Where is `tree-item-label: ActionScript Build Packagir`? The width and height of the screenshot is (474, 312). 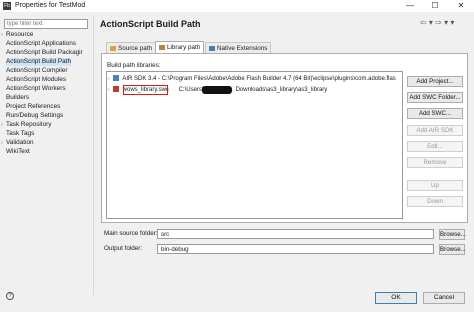
tree-item-label: ActionScript Build Packagir is located at coordinates (44, 52).